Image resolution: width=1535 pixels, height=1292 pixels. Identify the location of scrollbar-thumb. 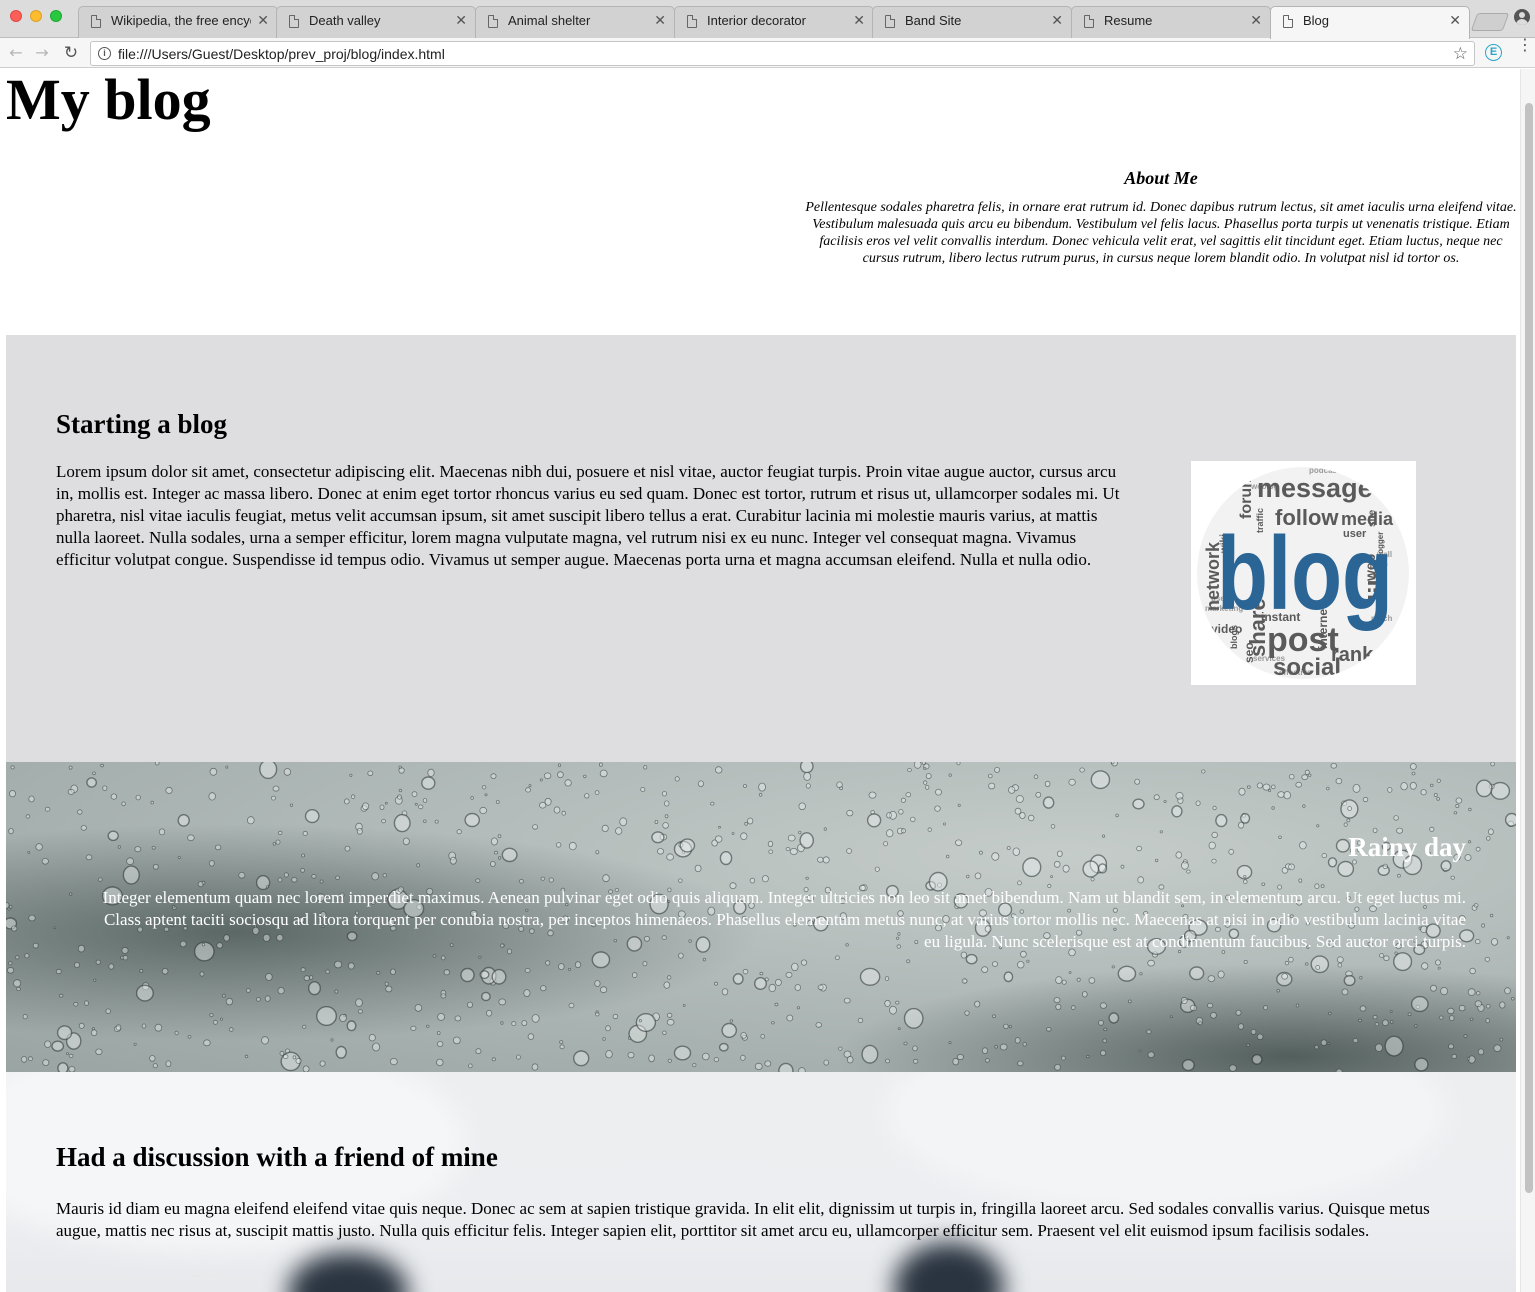
(1529, 648).